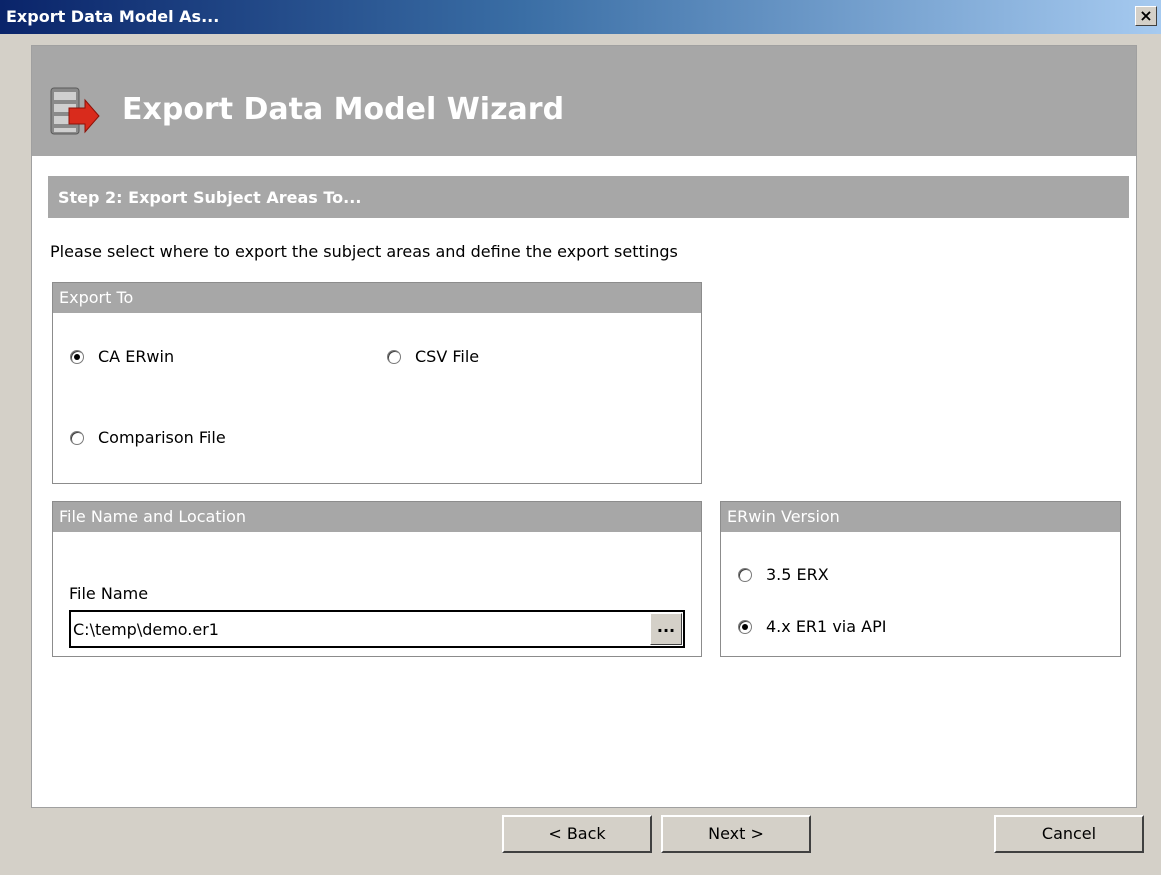 Image resolution: width=1161 pixels, height=875 pixels. I want to click on radio-csv-file-indicator, so click(394, 356).